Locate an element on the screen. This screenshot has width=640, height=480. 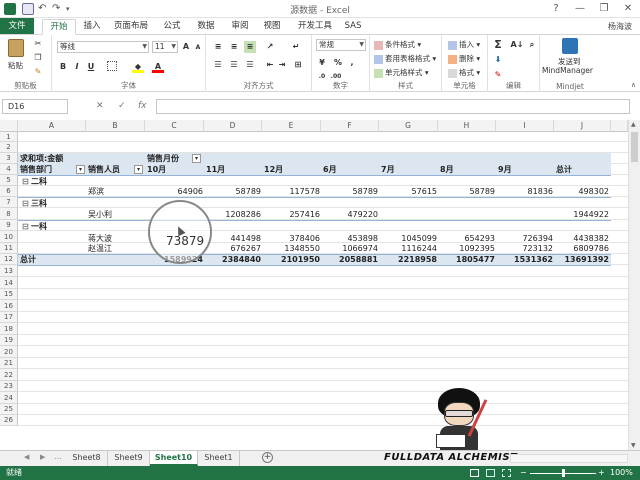
align-right-icon: ☰ is located at coordinates (250, 65).